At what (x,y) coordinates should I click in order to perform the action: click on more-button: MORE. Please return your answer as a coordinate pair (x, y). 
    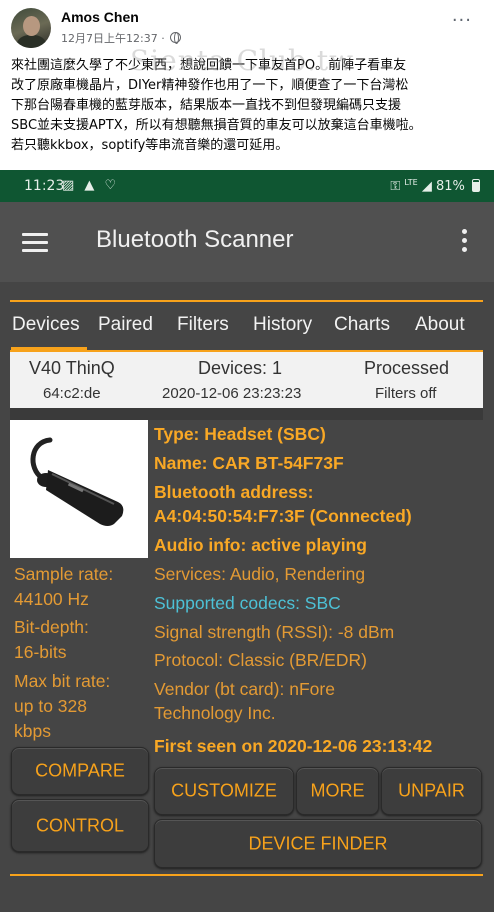
    Looking at the image, I should click on (337, 791).